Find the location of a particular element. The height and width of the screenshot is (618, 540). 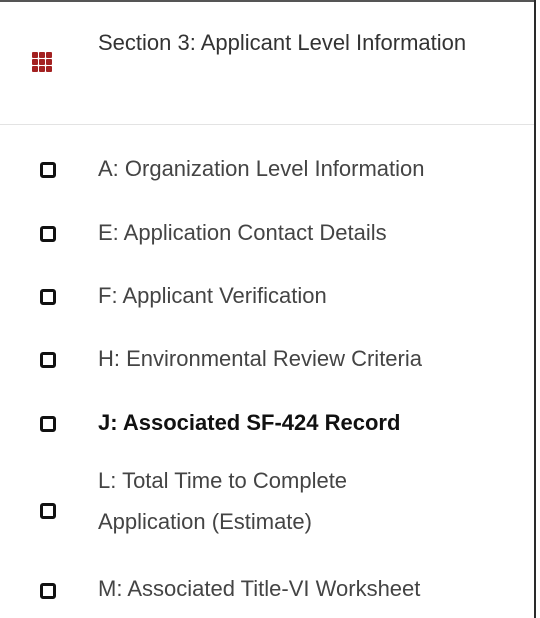

nav-item-associated-title-vi-worksheet: M: Associated Title-VI Worksheet is located at coordinates (267, 579).